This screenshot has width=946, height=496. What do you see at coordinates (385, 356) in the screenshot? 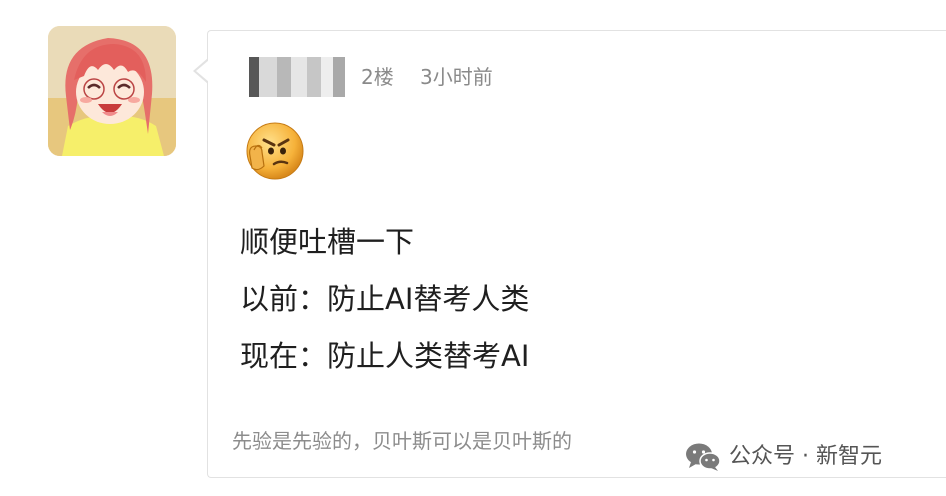
I see `comment-line-3: 现在：防止人类替考AI` at bounding box center [385, 356].